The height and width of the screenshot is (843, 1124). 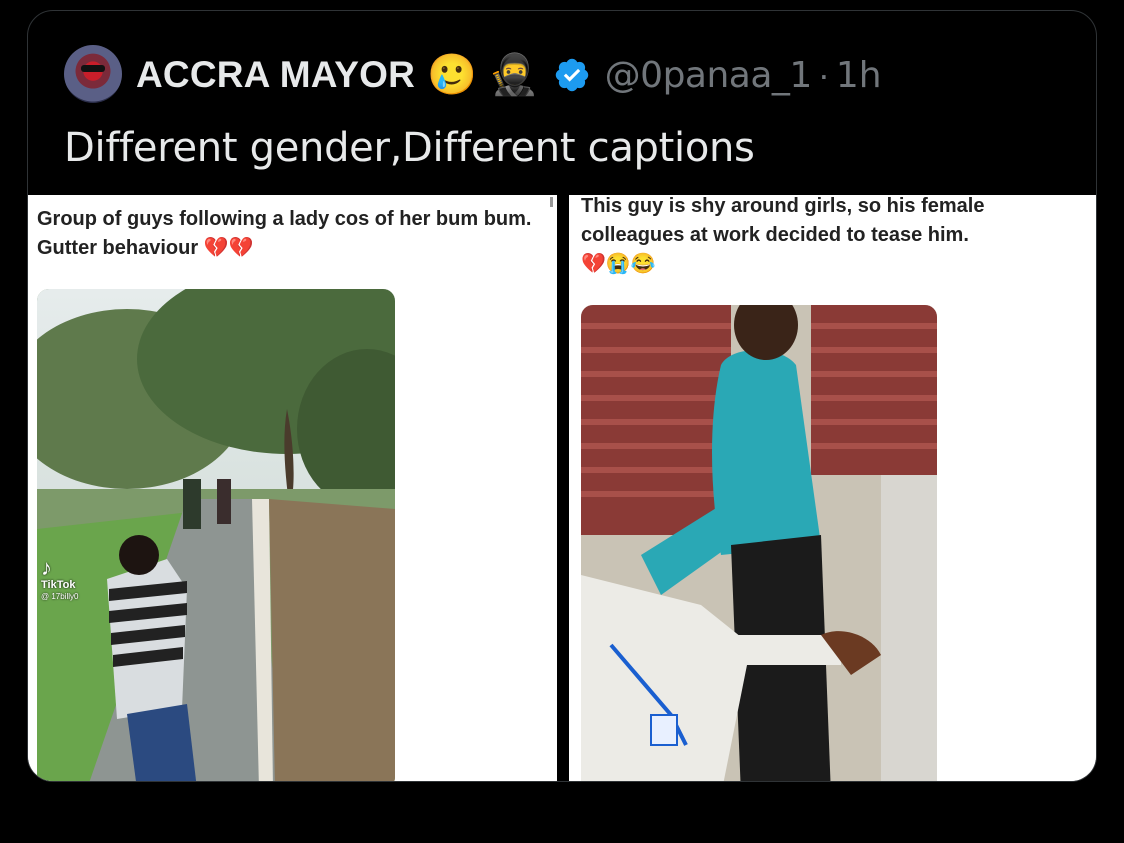 I want to click on tweet-text: Different gender,Different captions, so click(x=409, y=148).